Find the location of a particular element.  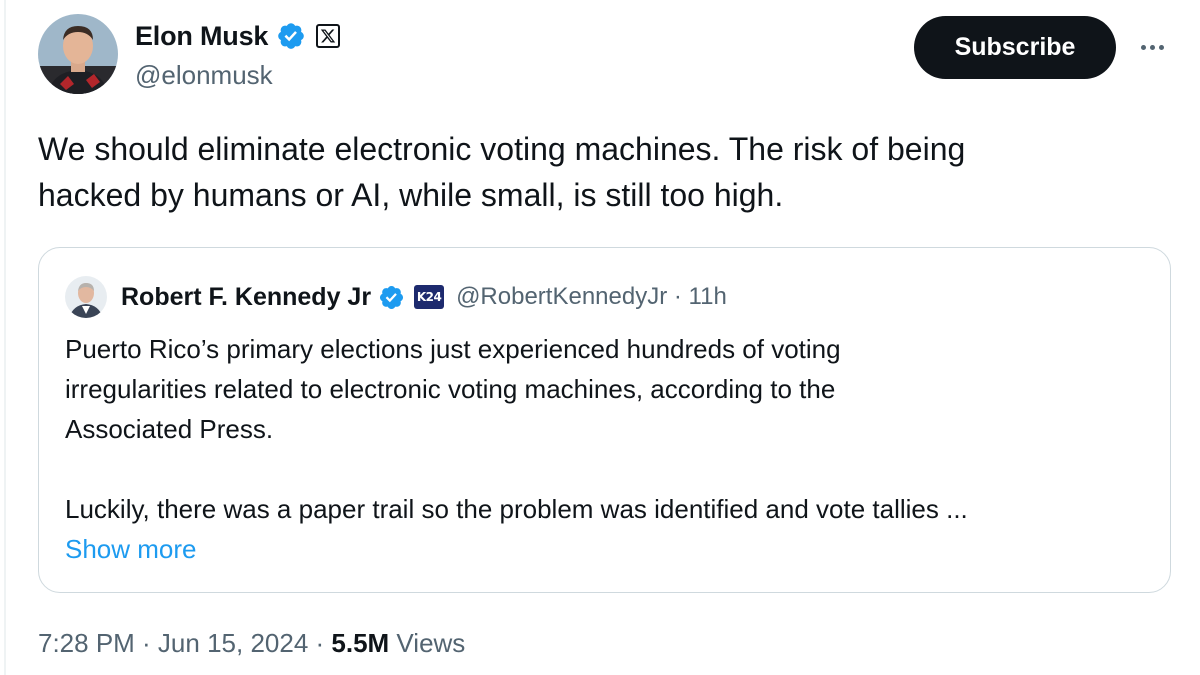

author-display-name: Elon Musk is located at coordinates (201, 36).